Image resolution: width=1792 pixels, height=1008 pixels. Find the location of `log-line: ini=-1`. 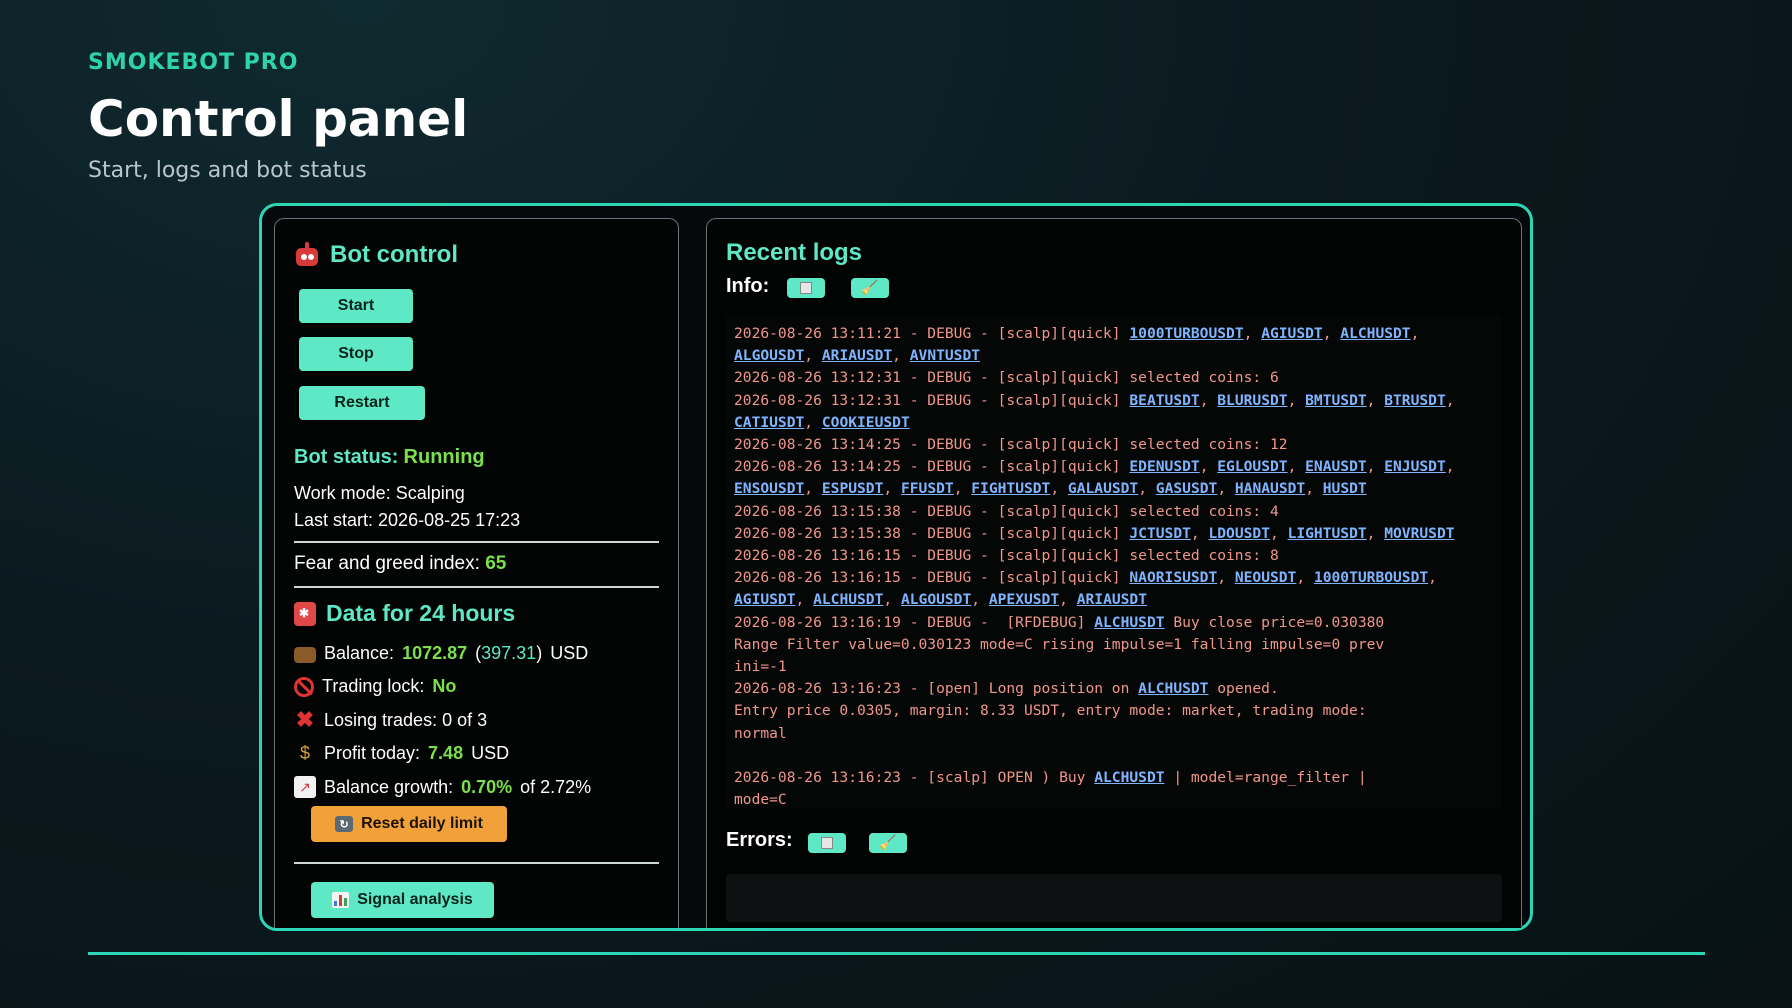

log-line: ini=-1 is located at coordinates (760, 667).